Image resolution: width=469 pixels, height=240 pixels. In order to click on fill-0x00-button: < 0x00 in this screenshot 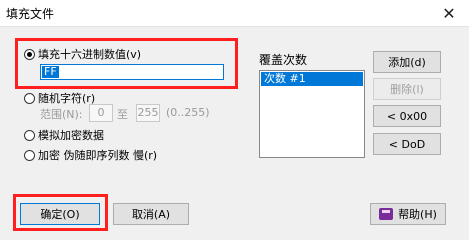, I will do `click(407, 116)`.